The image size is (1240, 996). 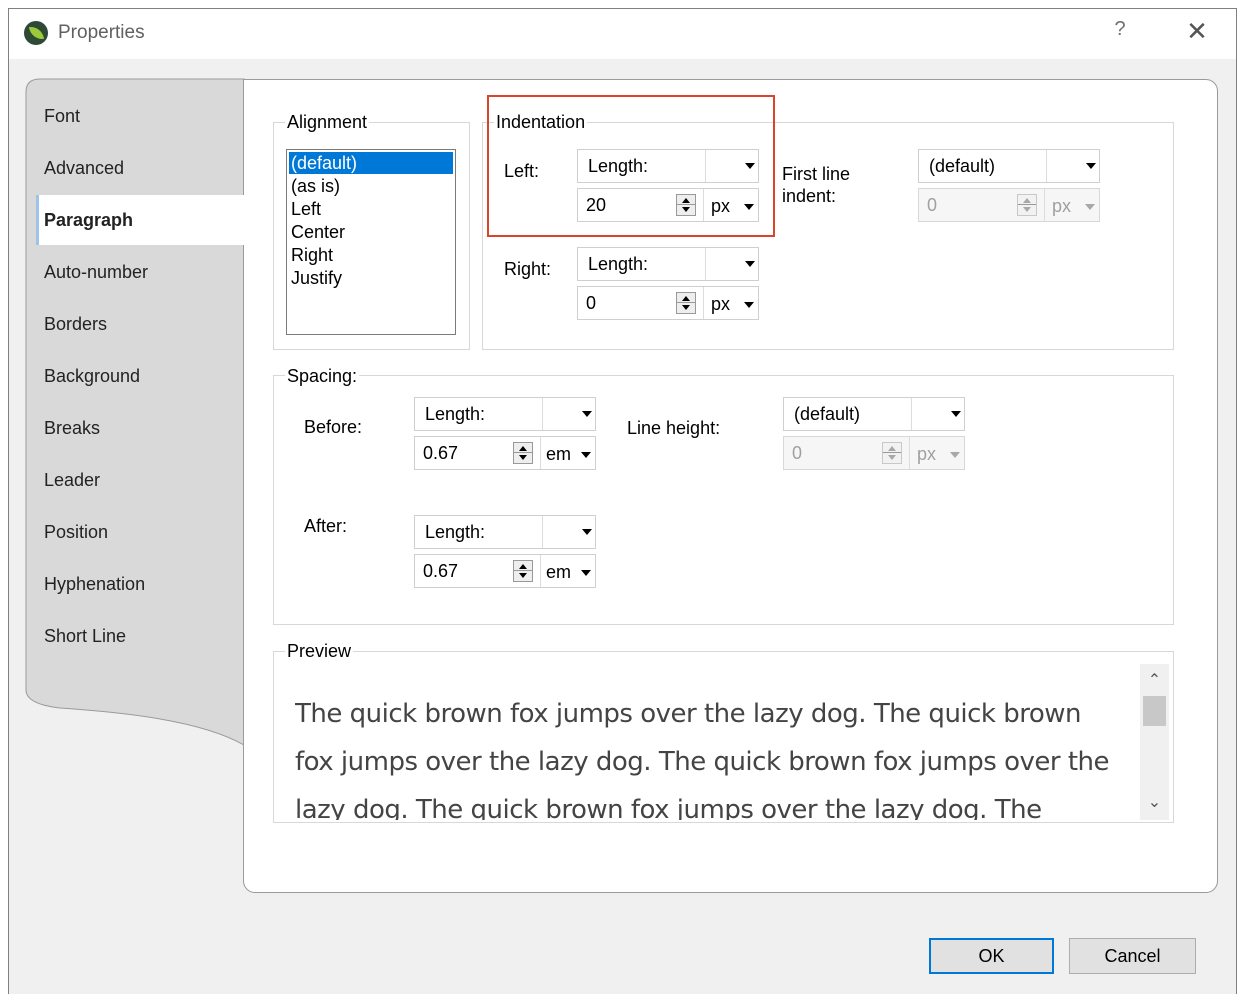 What do you see at coordinates (1009, 166) in the screenshot?
I see `first-line-indent-type-select: (default)` at bounding box center [1009, 166].